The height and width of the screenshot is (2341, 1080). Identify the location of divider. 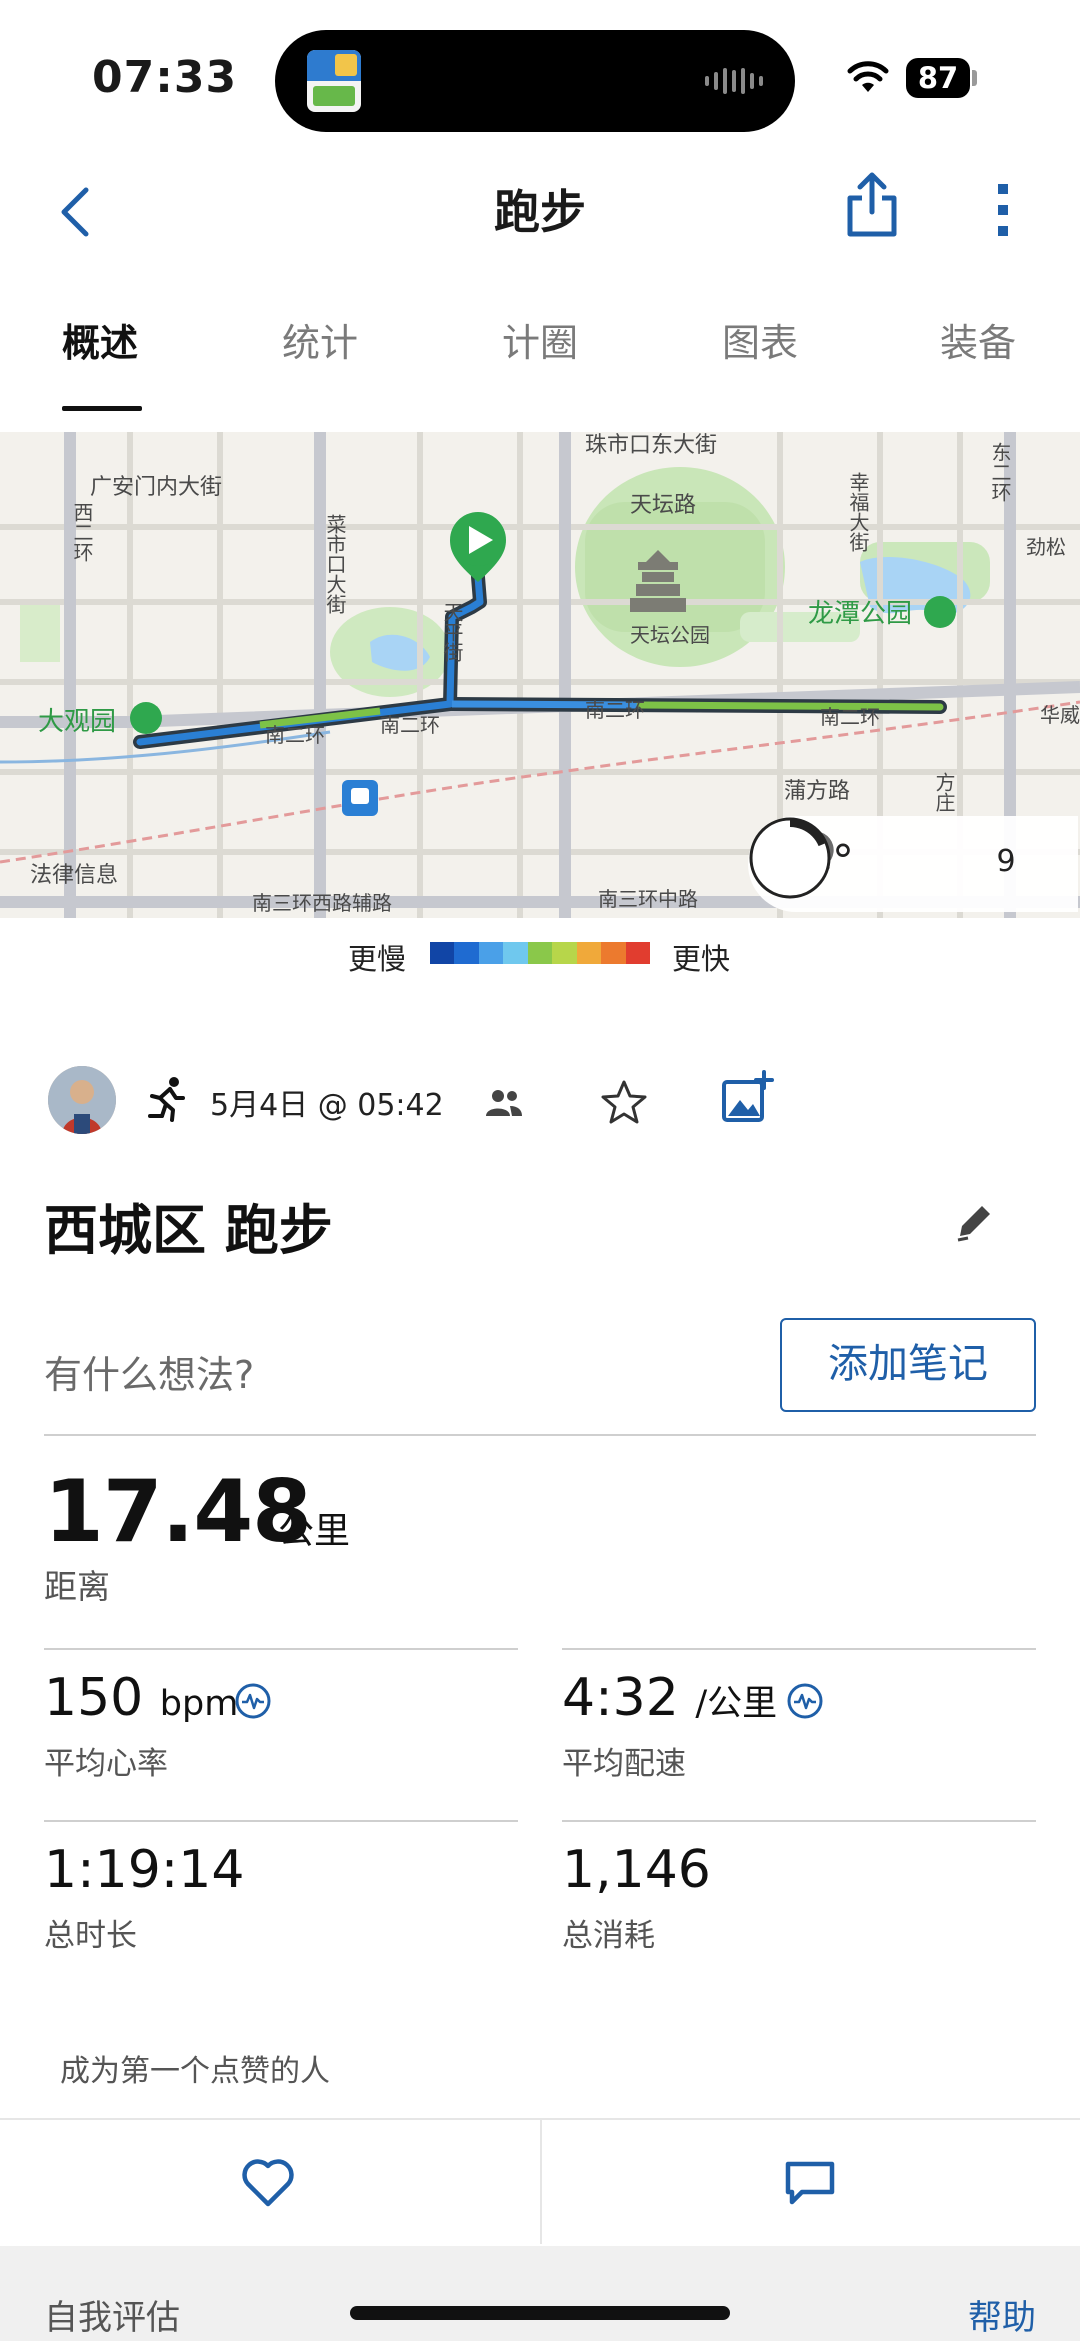
(540, 1435).